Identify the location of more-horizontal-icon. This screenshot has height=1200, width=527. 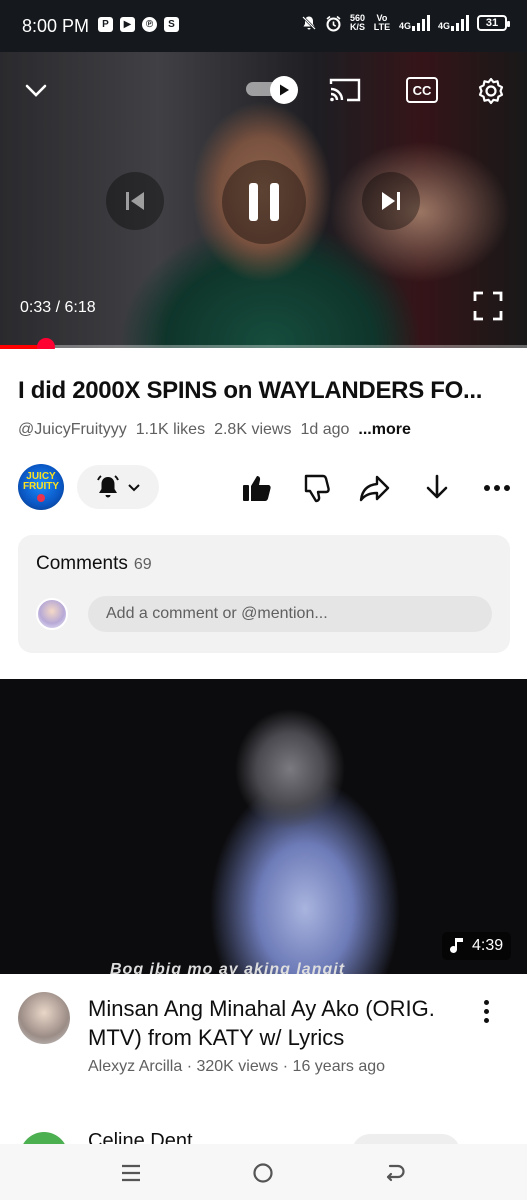
(497, 488).